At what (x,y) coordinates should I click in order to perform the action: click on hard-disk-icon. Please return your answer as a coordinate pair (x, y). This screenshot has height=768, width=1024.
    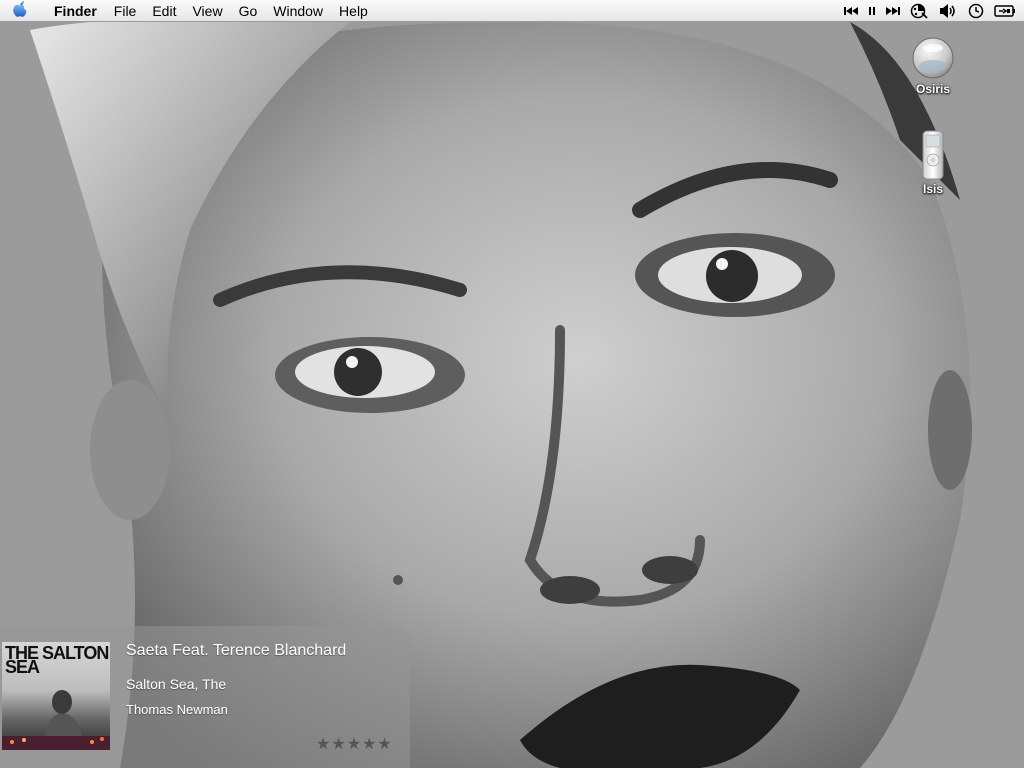
    Looking at the image, I should click on (933, 58).